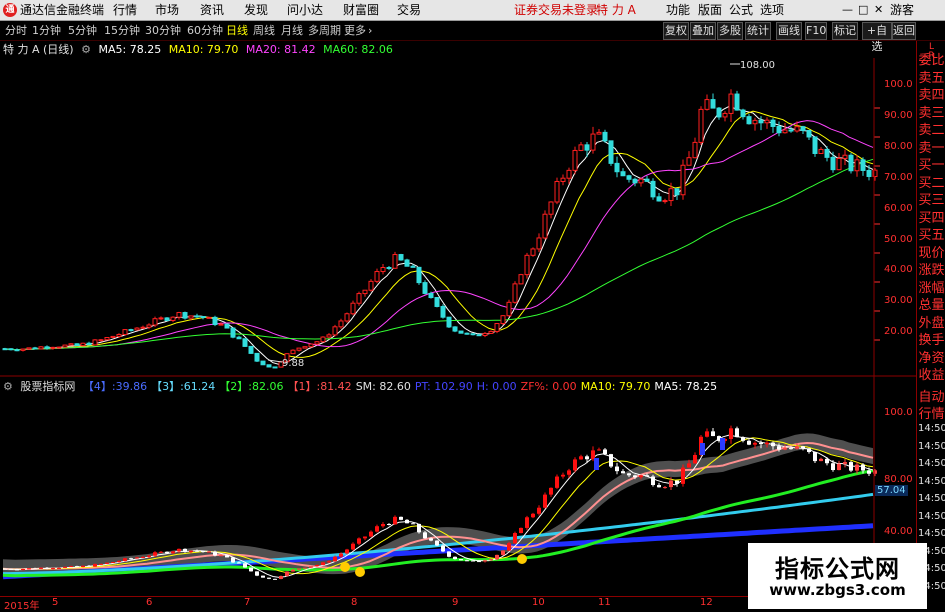 This screenshot has height=612, width=945. I want to click on mark-button: 标记, so click(845, 31).